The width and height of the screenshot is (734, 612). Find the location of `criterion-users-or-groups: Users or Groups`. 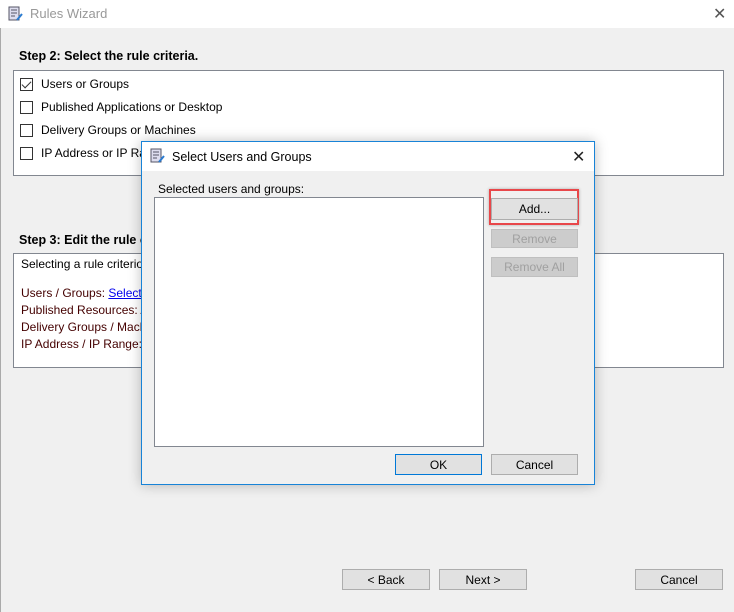

criterion-users-or-groups: Users or Groups is located at coordinates (74, 84).